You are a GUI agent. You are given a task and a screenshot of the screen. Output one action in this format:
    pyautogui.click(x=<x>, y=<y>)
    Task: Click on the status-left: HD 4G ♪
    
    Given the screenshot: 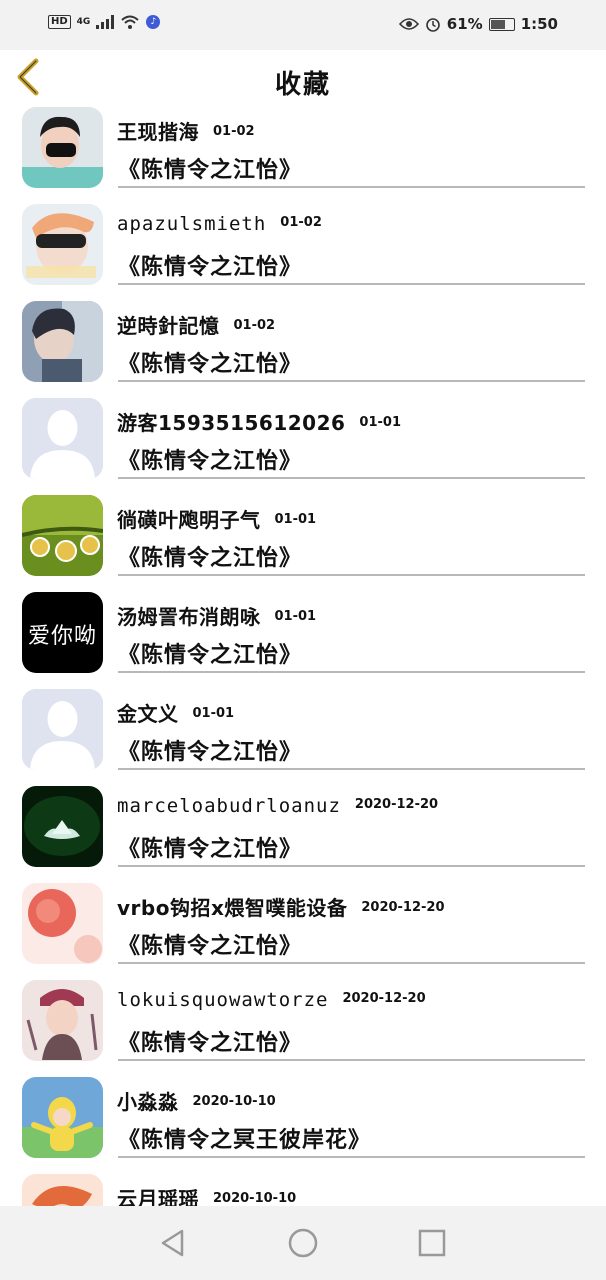 What is the action you would take?
    pyautogui.click(x=104, y=22)
    